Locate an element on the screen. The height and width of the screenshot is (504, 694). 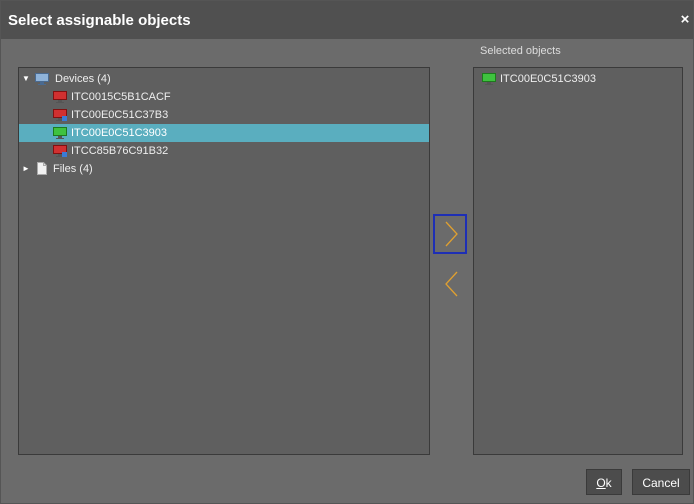
remove-selected-button is located at coordinates (450, 284).